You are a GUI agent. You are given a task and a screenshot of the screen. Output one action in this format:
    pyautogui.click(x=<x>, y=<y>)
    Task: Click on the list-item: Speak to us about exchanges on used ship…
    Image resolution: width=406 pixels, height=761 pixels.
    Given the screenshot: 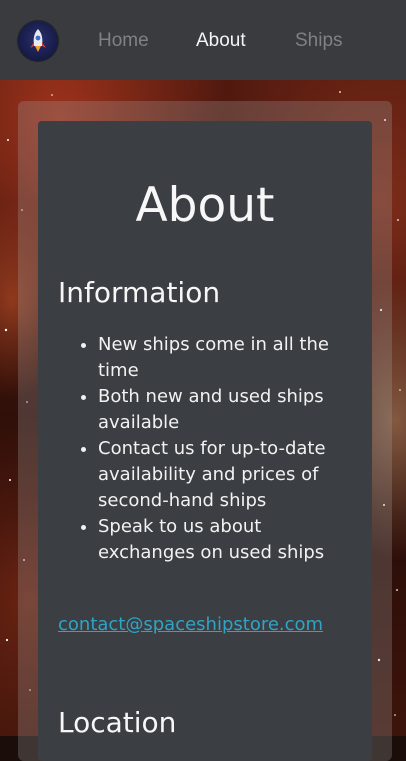 What is the action you would take?
    pyautogui.click(x=223, y=540)
    